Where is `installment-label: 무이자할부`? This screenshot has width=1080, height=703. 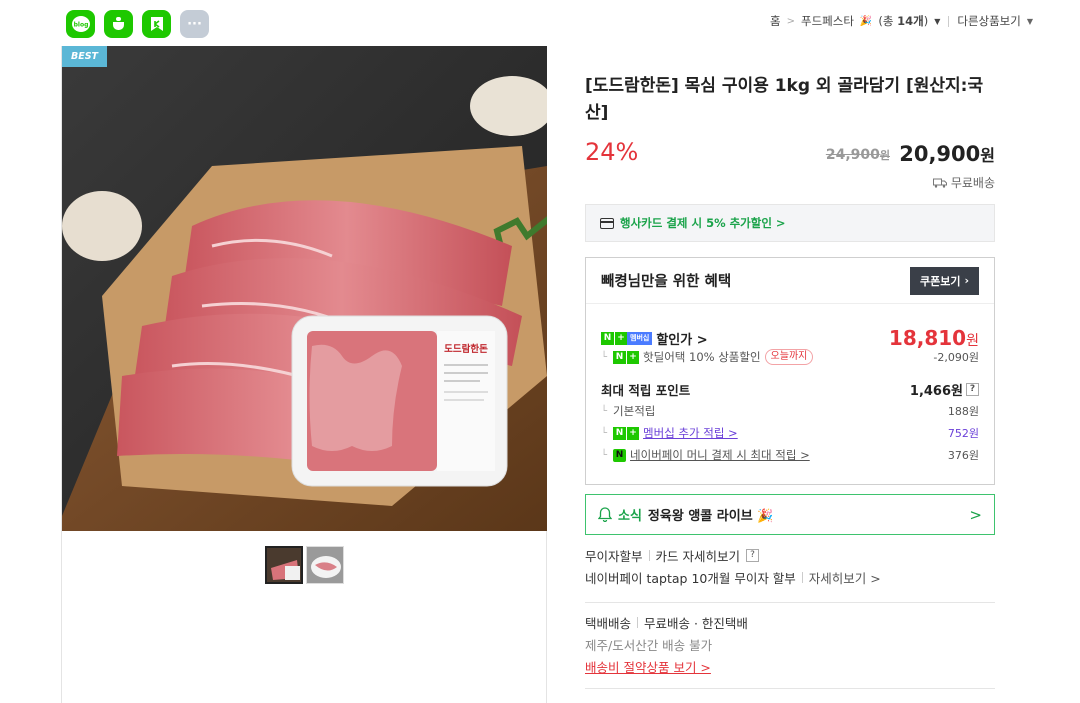 installment-label: 무이자할부 is located at coordinates (614, 556).